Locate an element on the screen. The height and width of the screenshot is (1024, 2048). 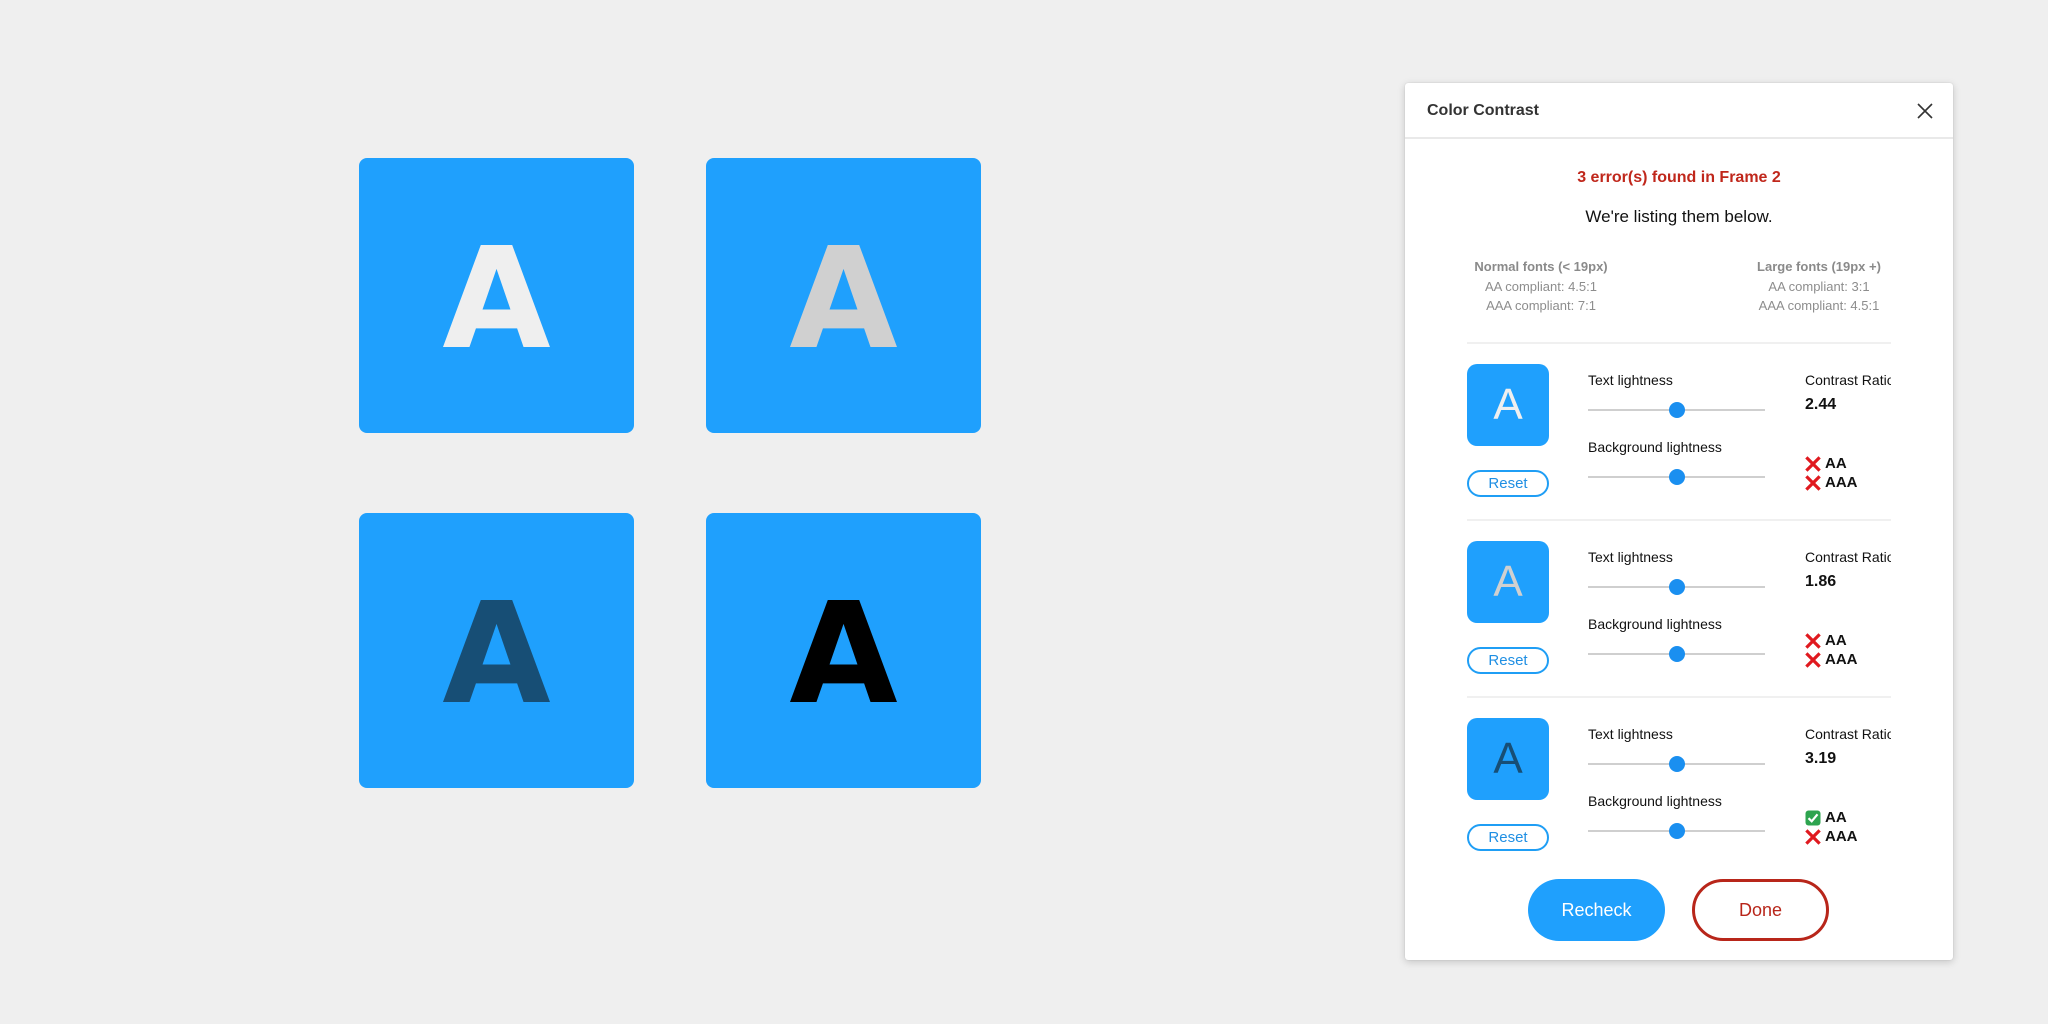
dialog-title: Color Contrast is located at coordinates (1483, 110).